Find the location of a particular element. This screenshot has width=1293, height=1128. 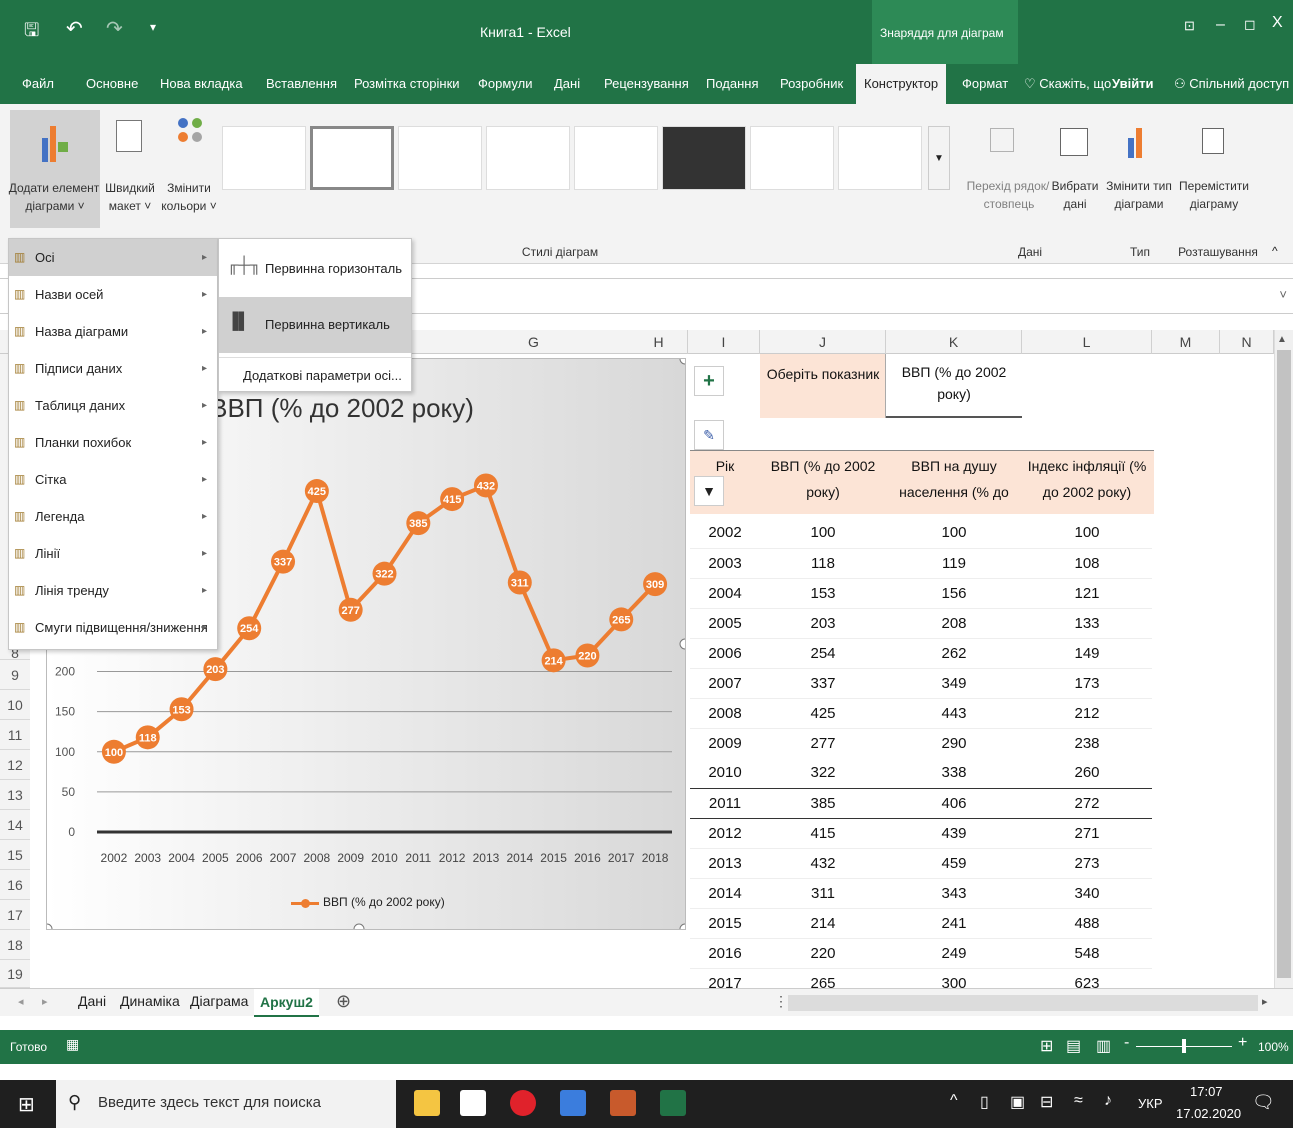

row-header: 19 is located at coordinates (15, 974).